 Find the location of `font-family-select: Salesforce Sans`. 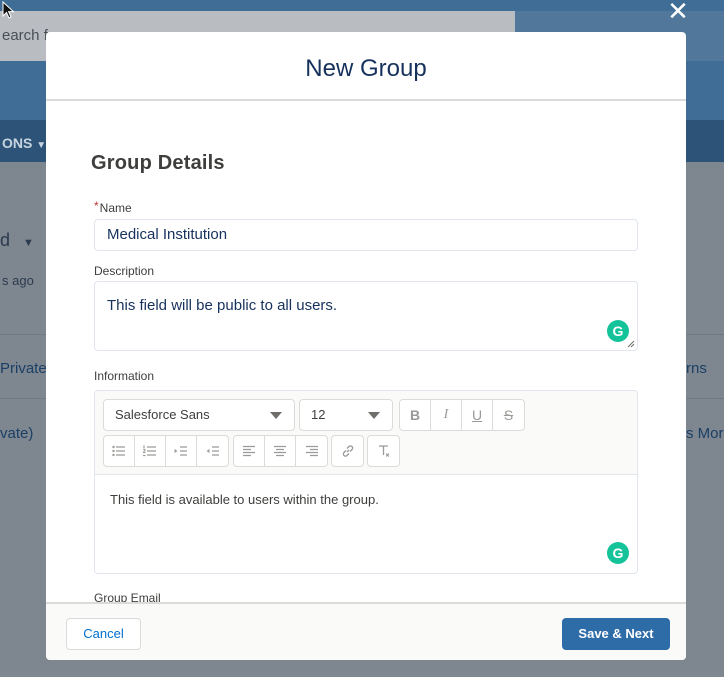

font-family-select: Salesforce Sans is located at coordinates (199, 415).